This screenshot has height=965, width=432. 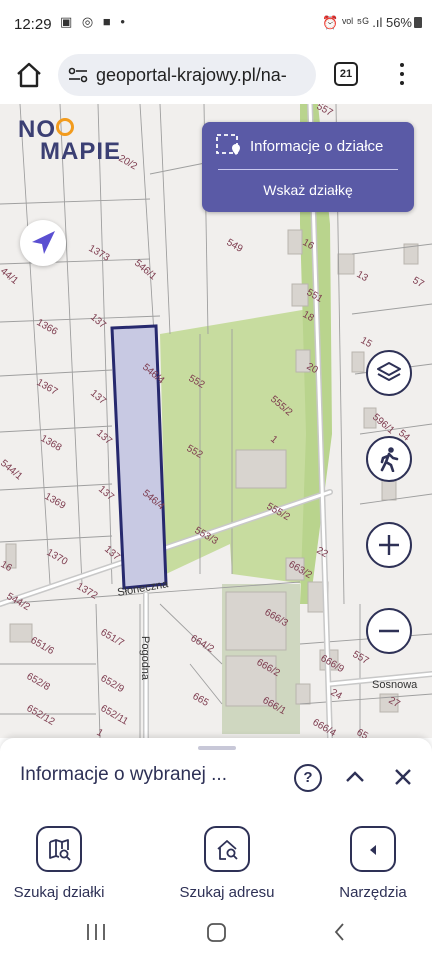 I want to click on status-right: ⏰ ᵛᵒˡ ⁵ᴳ .ıl 56%, so click(x=372, y=23).